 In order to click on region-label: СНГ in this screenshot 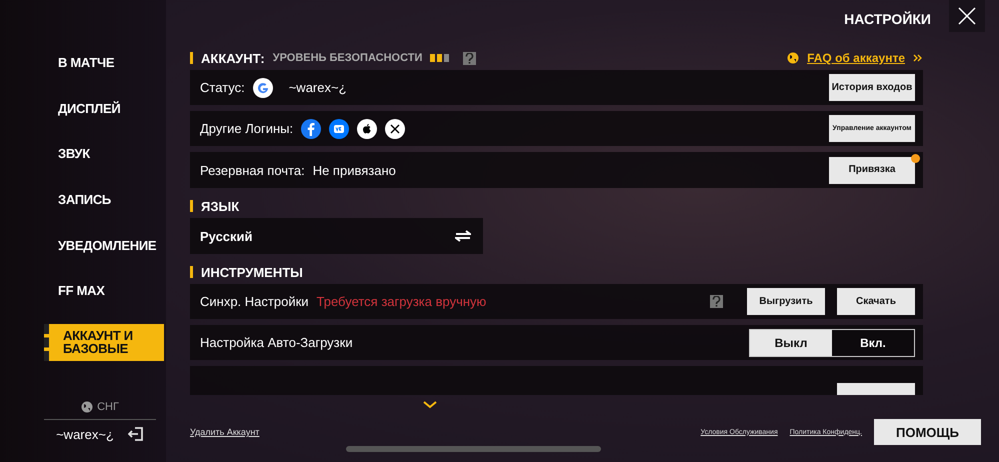, I will do `click(100, 410)`.